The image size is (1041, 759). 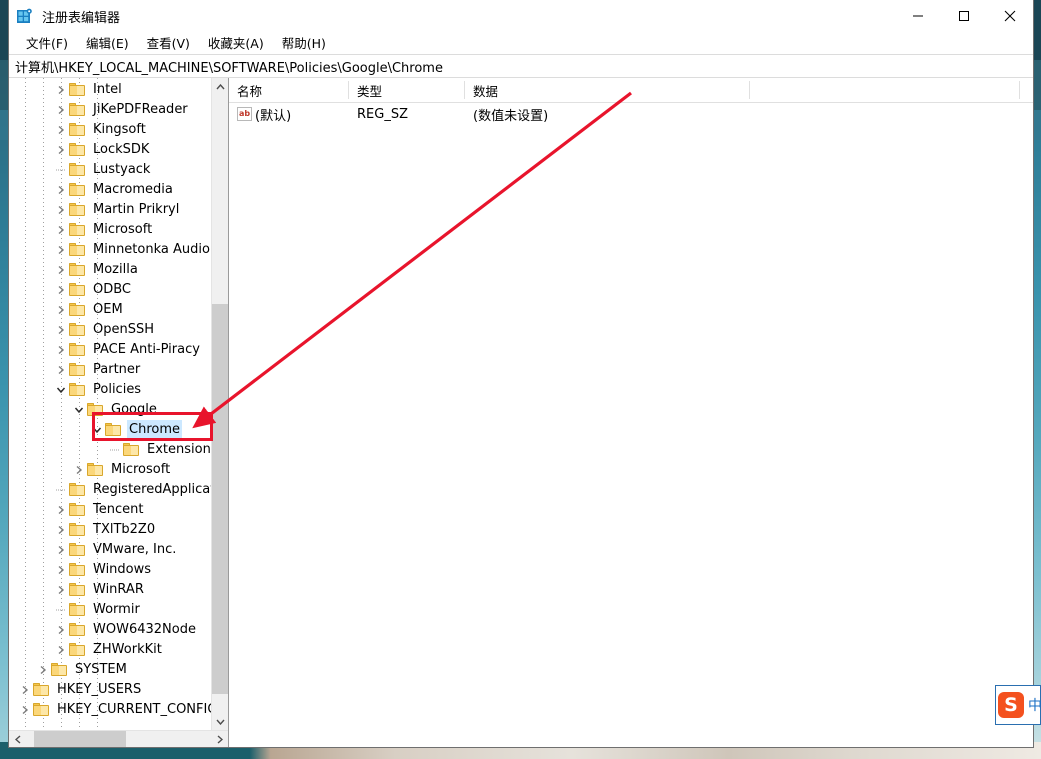 What do you see at coordinates (521, 16) in the screenshot?
I see `title-bar: 注册表编辑器` at bounding box center [521, 16].